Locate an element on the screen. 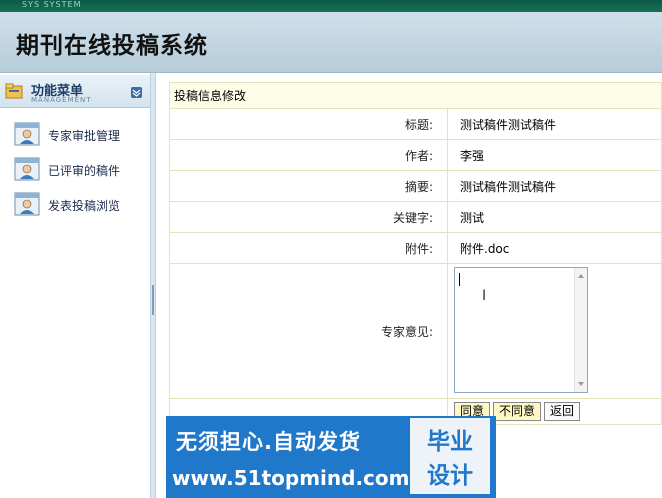  form-caption: 投稿信息修改 is located at coordinates (415, 95).